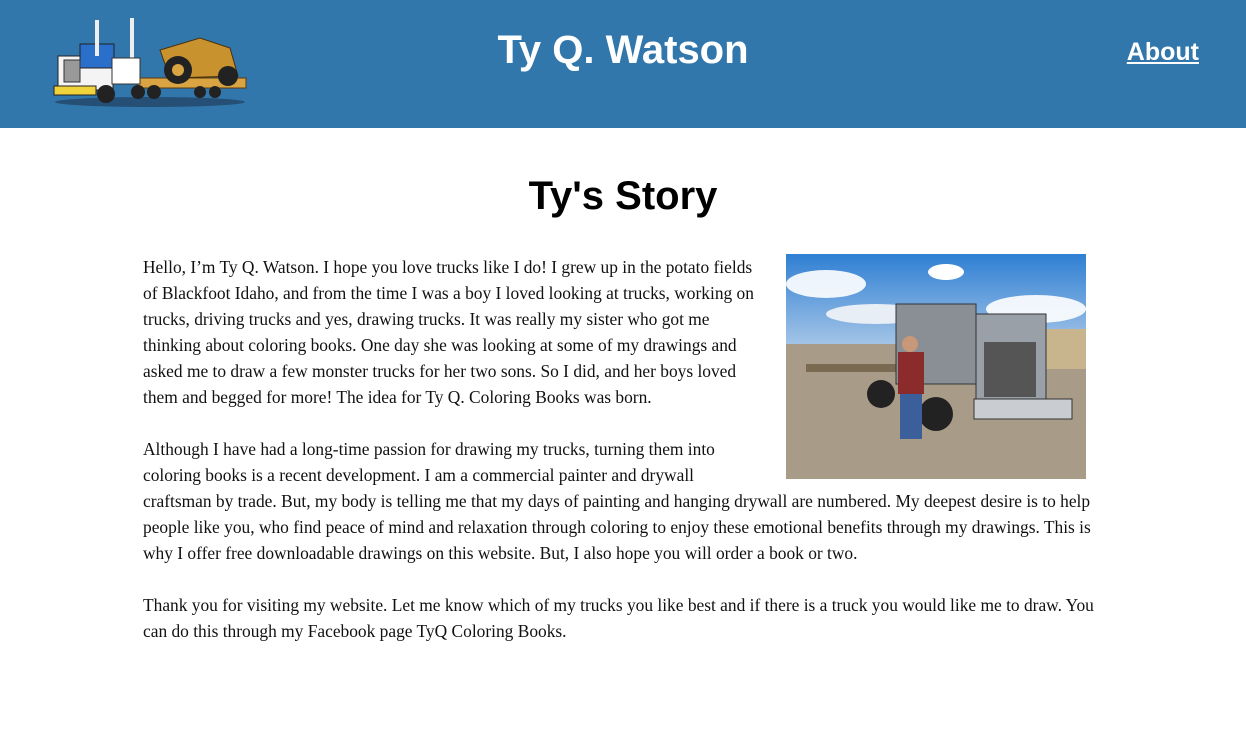  Describe the element at coordinates (1163, 52) in the screenshot. I see `nav-about-link: About` at that location.